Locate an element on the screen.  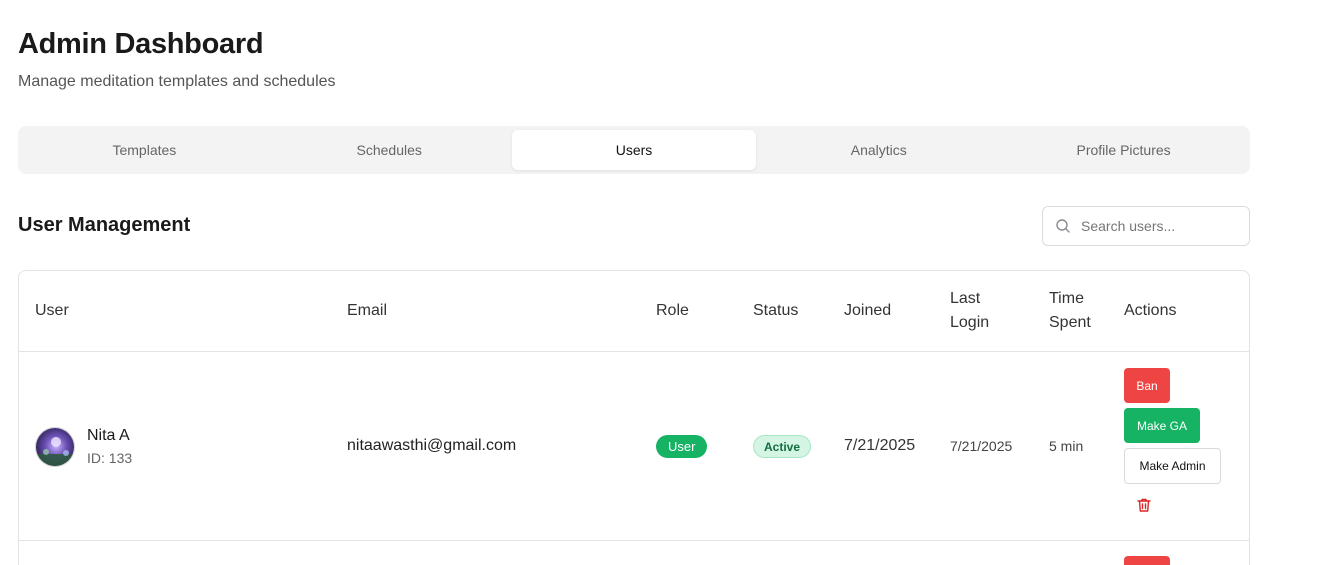
column-header-time-spent-line1: Time is located at coordinates (1066, 298).